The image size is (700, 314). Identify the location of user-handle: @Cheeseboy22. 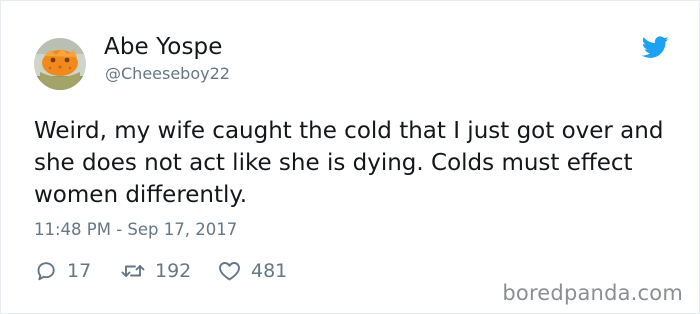
(167, 73).